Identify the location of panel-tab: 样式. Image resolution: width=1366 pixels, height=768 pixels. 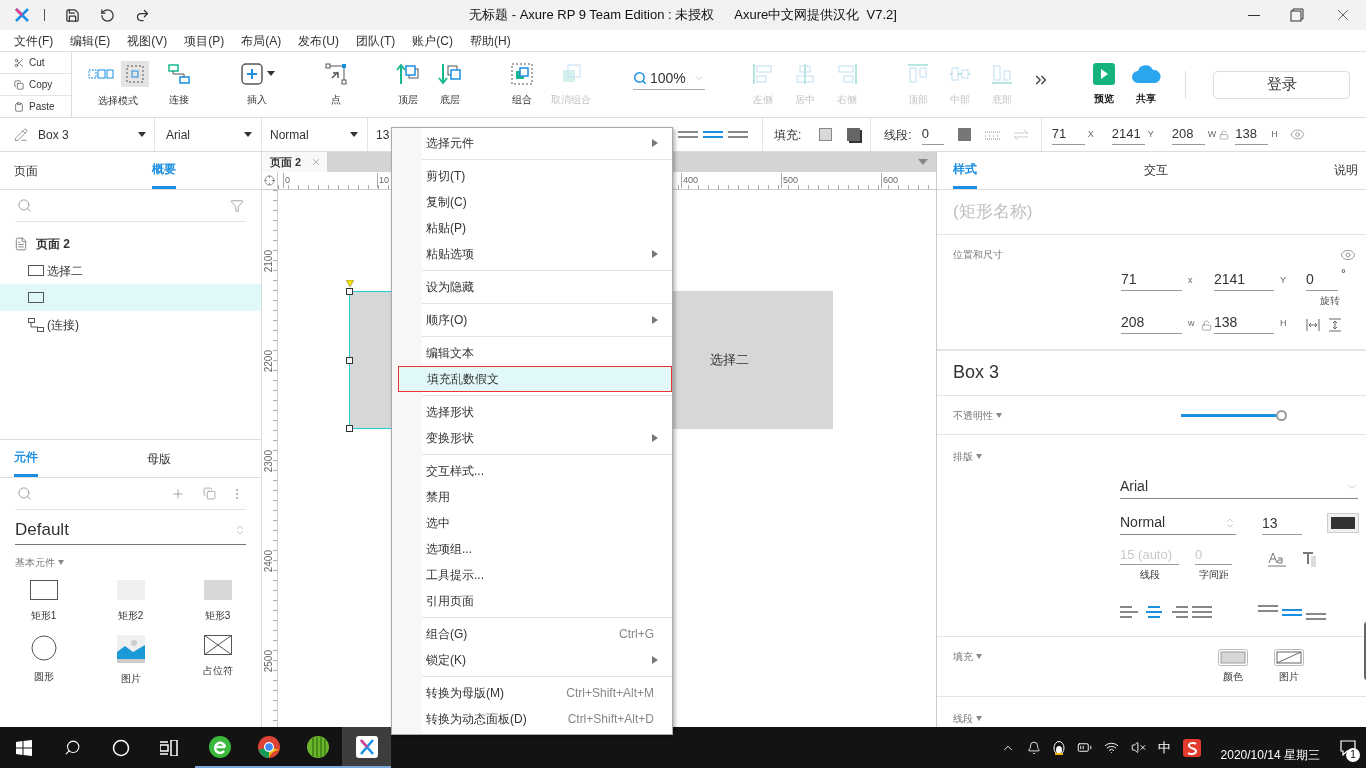
(965, 170).